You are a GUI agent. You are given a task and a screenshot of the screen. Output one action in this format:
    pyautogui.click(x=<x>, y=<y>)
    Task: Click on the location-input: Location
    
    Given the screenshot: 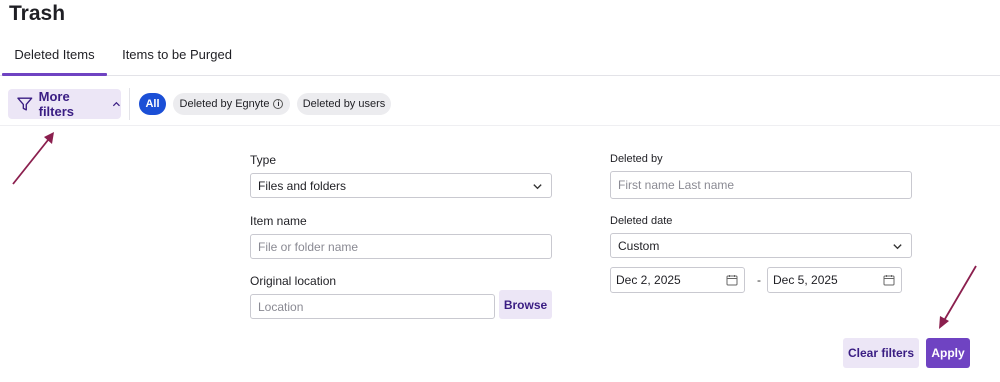 What is the action you would take?
    pyautogui.click(x=372, y=306)
    